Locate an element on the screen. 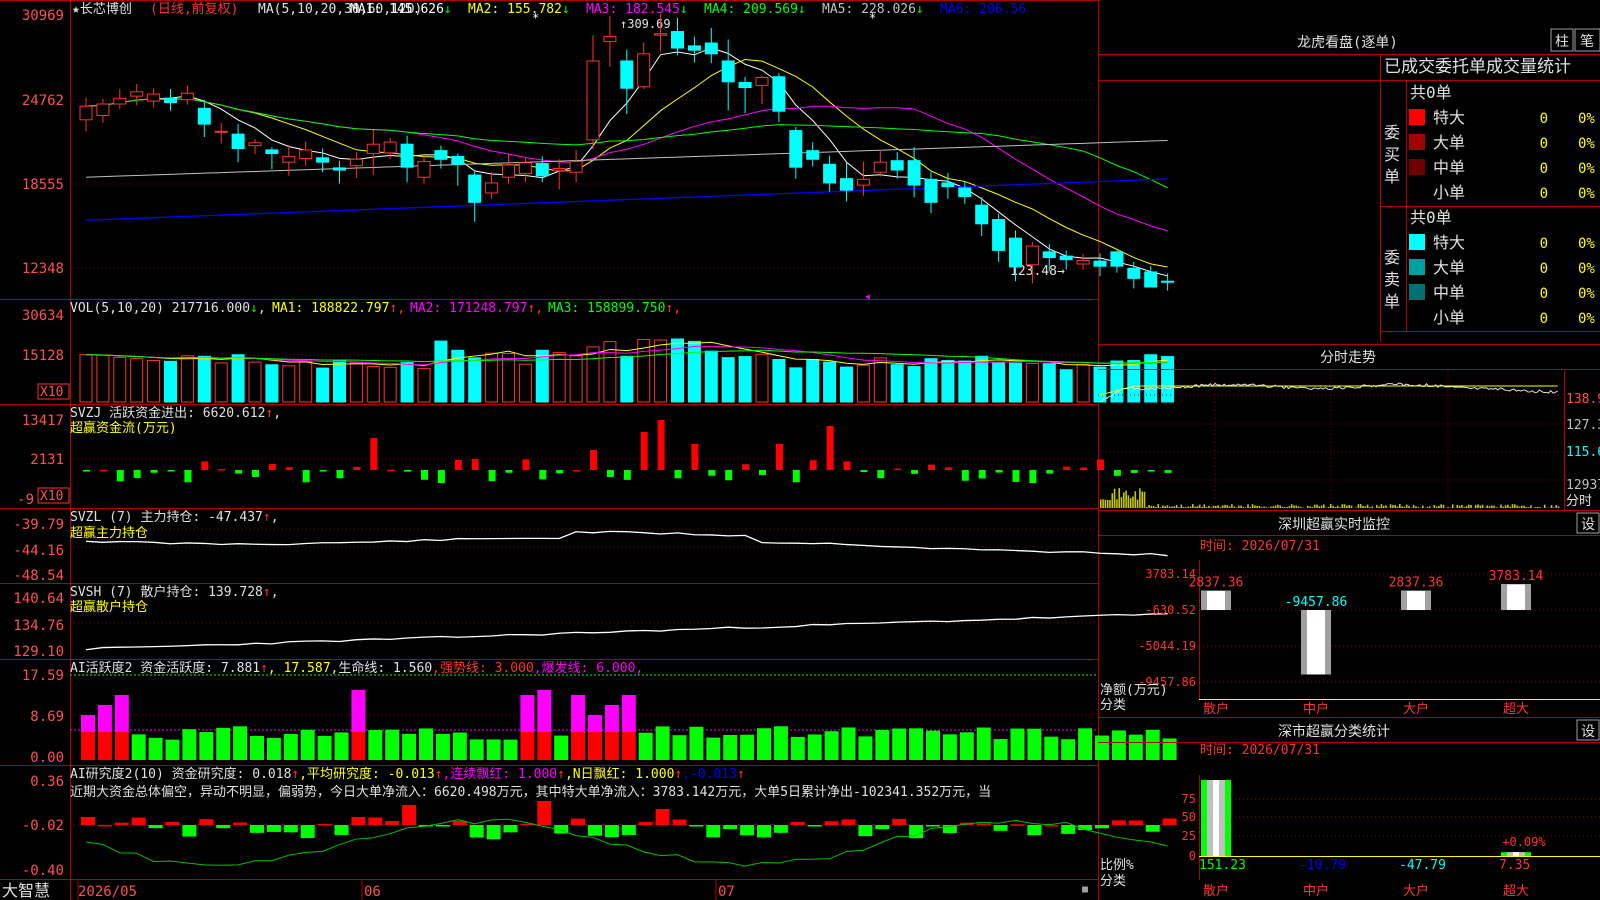 The height and width of the screenshot is (900, 1600). x-tick: 2026/05 is located at coordinates (107, 892).